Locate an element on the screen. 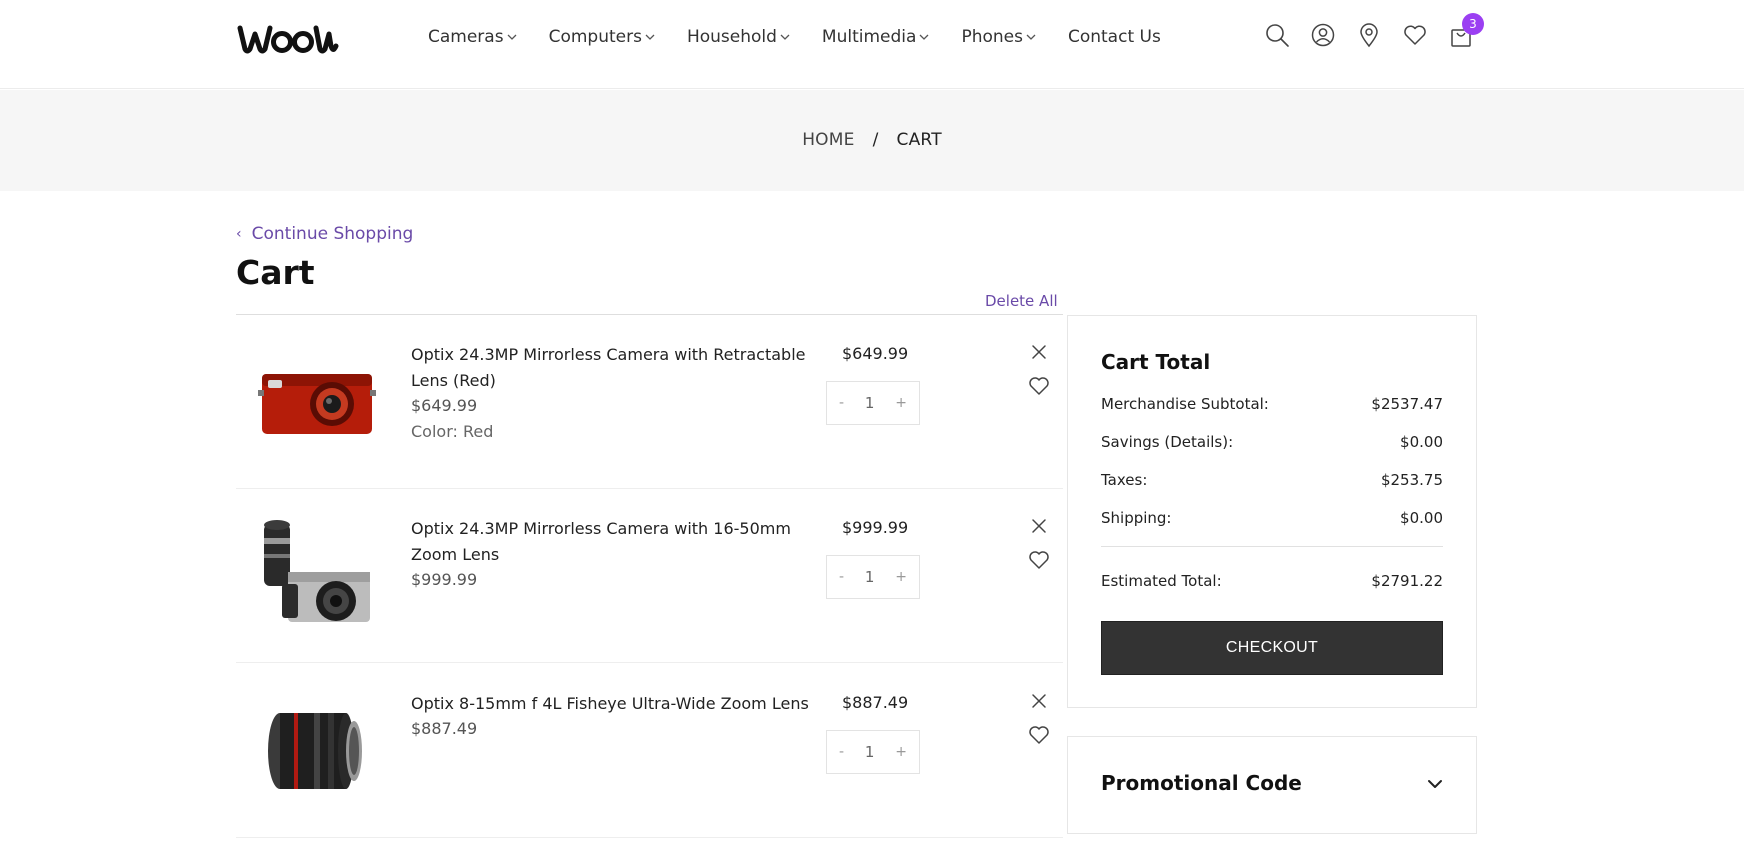 This screenshot has height=843, width=1744. taxes-row: Taxes: $253.75 is located at coordinates (1272, 480).